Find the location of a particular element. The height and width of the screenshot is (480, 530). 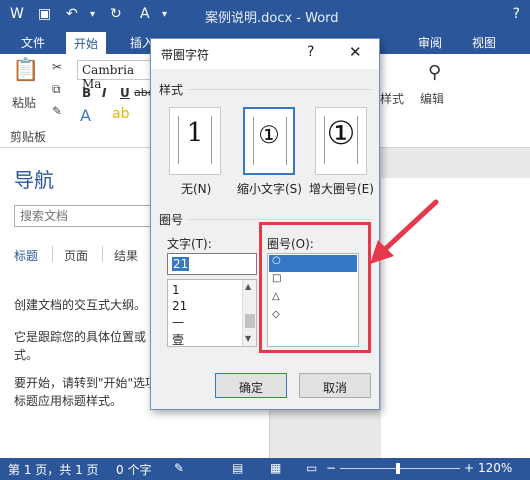

copy-icon: ⧉ is located at coordinates (56, 89).